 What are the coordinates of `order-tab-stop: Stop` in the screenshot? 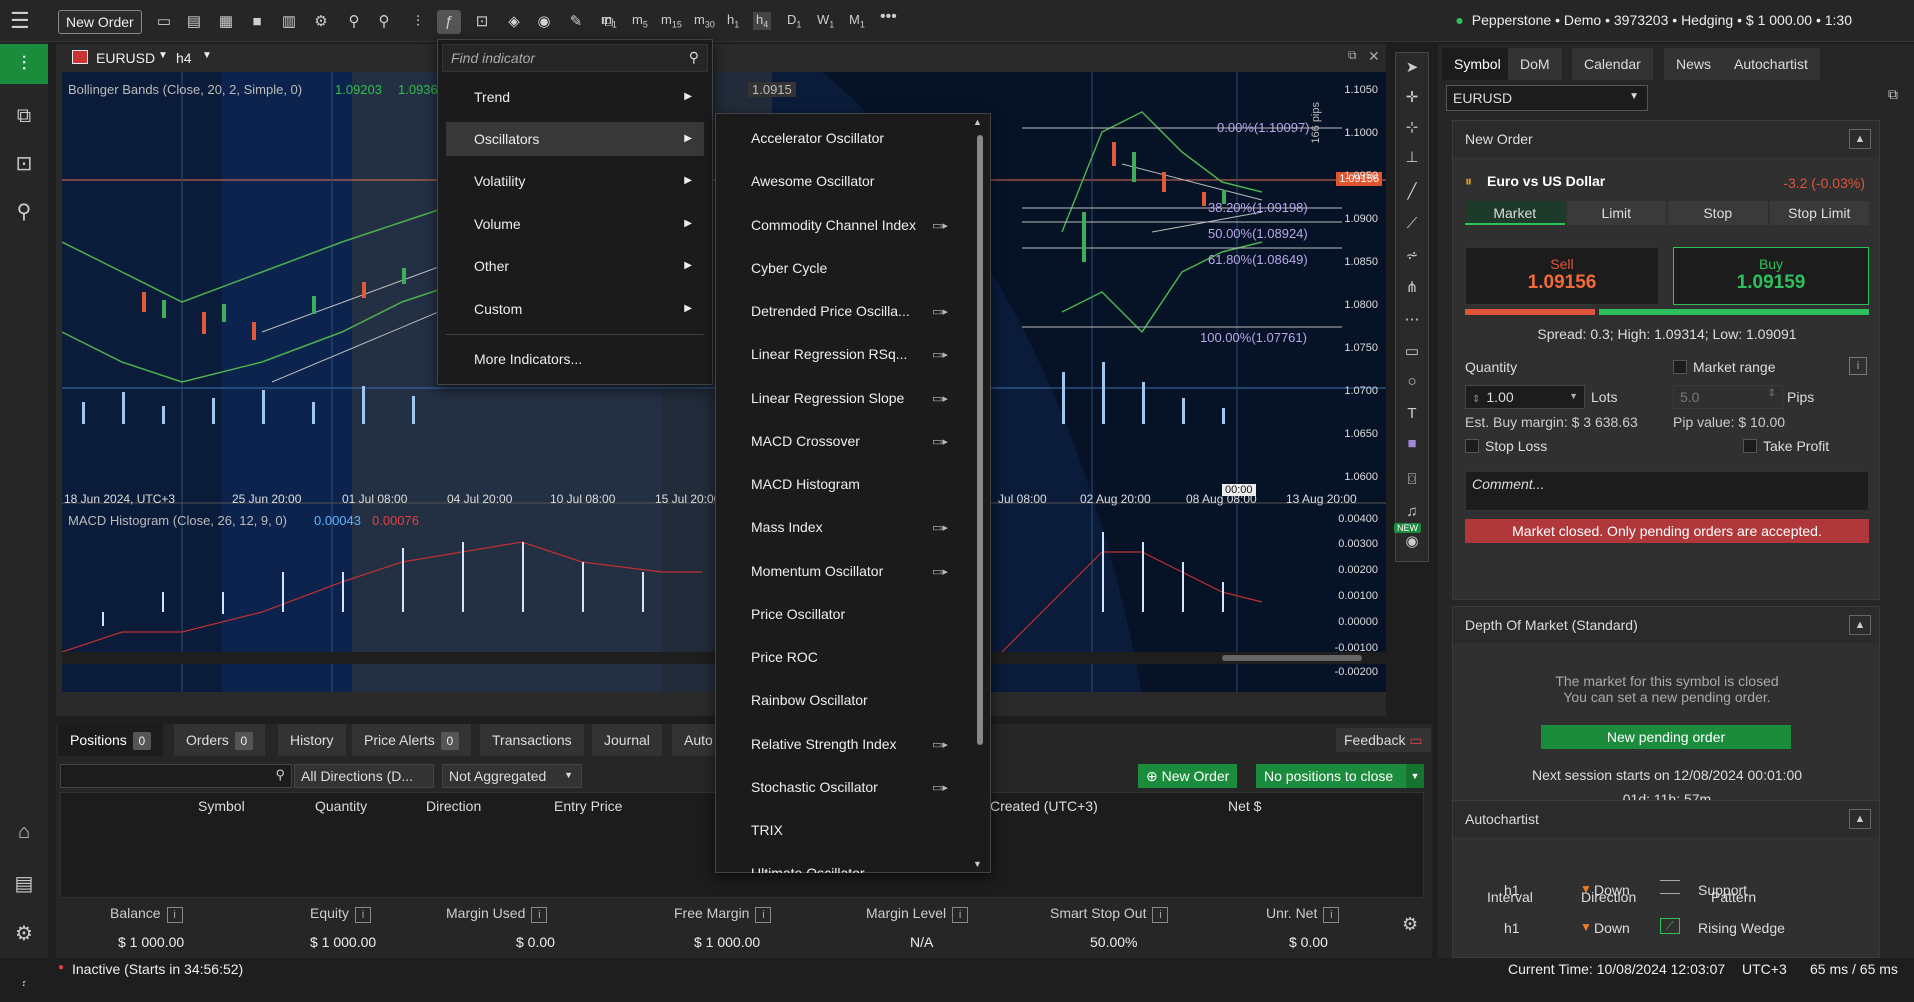 It's located at (1718, 213).